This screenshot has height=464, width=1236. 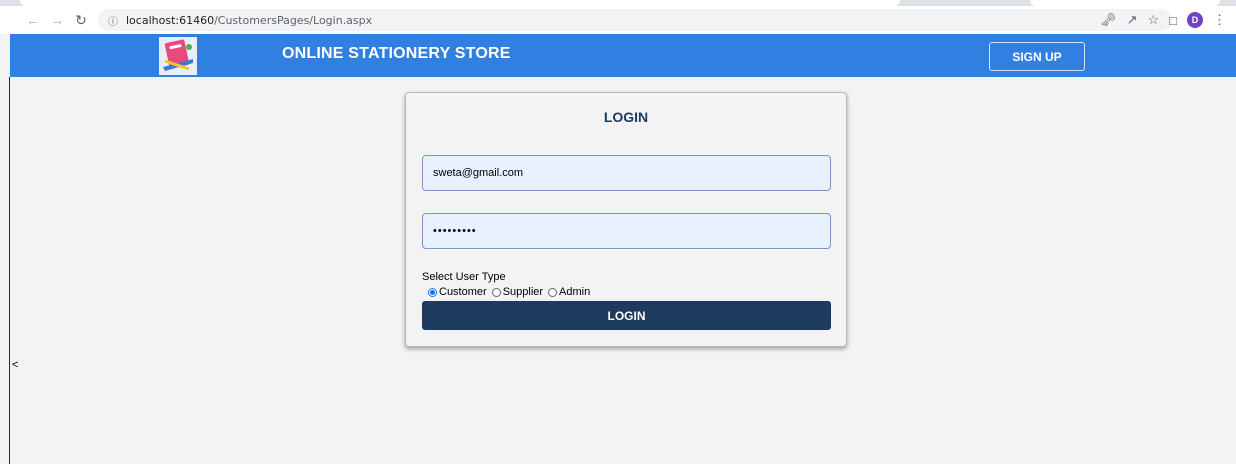 I want to click on profile-avatar: D, so click(x=1195, y=20).